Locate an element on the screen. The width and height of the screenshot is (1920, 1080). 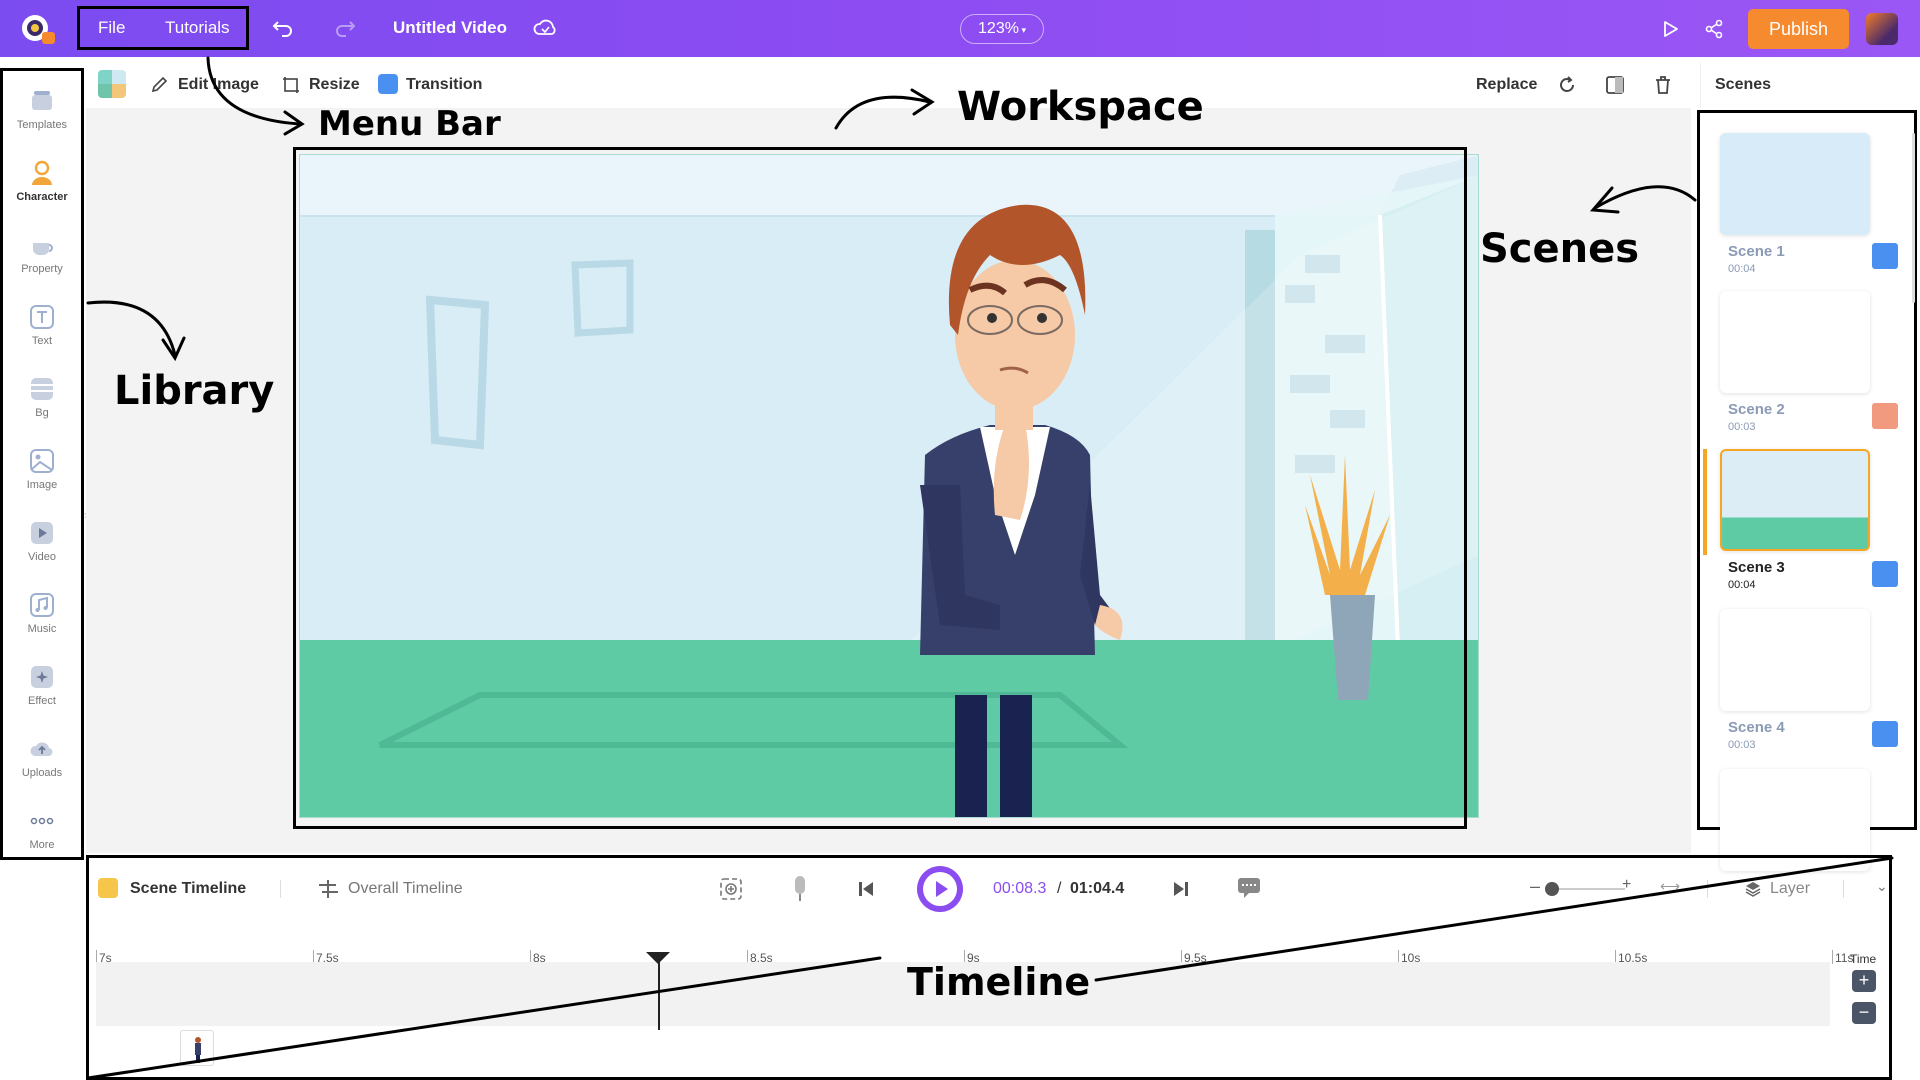
annotation-menu-bar: Menu Bar is located at coordinates (409, 124).